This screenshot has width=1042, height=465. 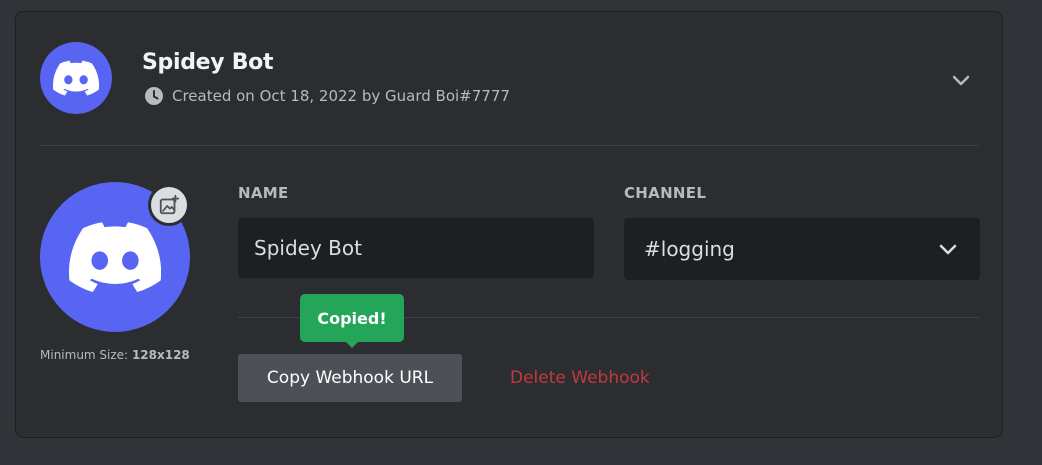 I want to click on image-add-icon, so click(x=169, y=204).